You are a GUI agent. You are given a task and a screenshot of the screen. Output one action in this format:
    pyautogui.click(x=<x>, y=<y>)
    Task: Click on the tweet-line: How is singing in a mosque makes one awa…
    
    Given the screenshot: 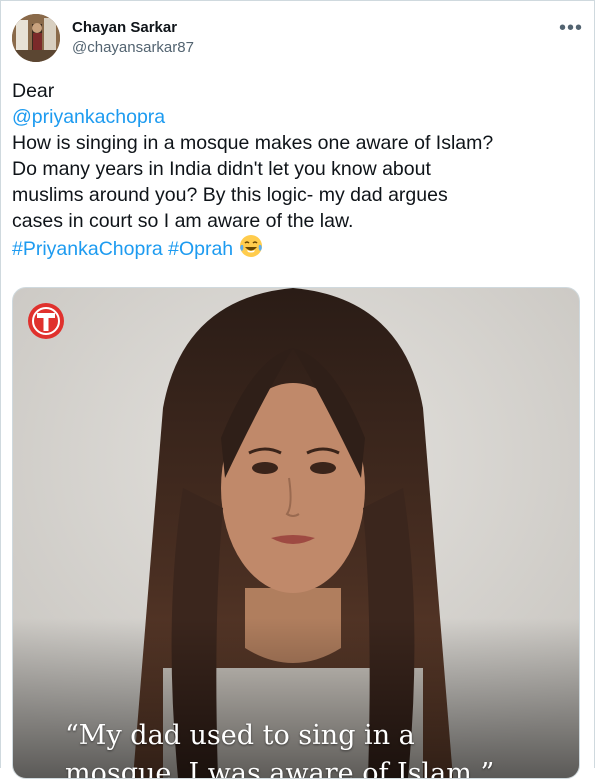 What is the action you would take?
    pyautogui.click(x=253, y=143)
    